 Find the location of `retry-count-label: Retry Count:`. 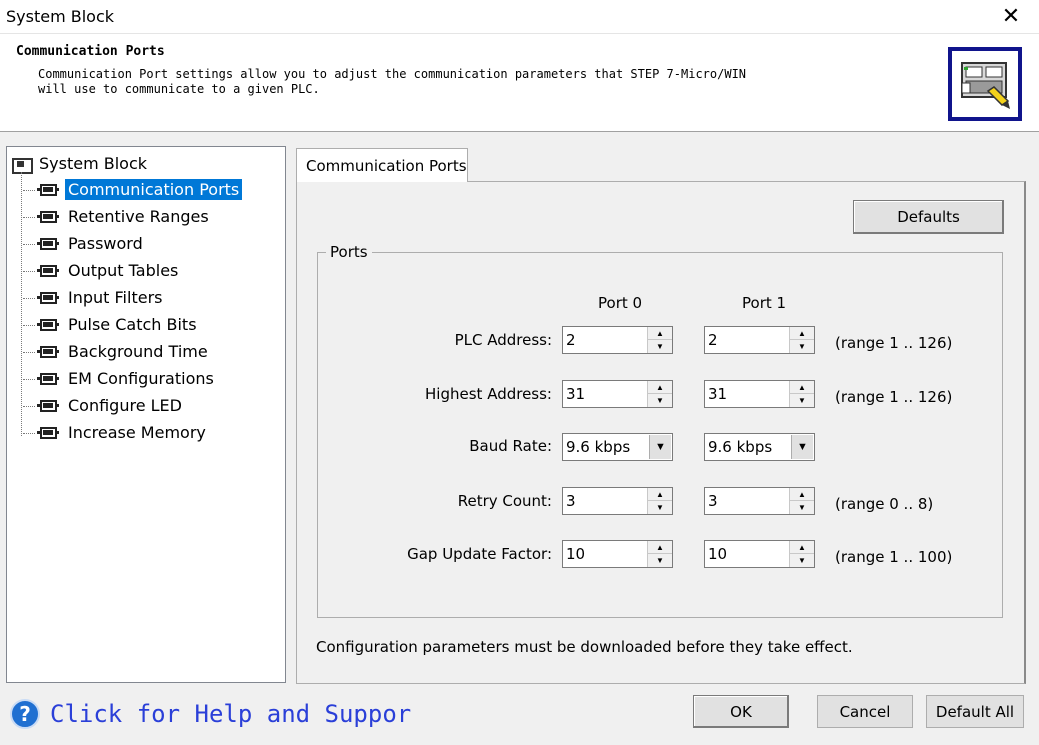

retry-count-label: Retry Count: is located at coordinates (504, 501).